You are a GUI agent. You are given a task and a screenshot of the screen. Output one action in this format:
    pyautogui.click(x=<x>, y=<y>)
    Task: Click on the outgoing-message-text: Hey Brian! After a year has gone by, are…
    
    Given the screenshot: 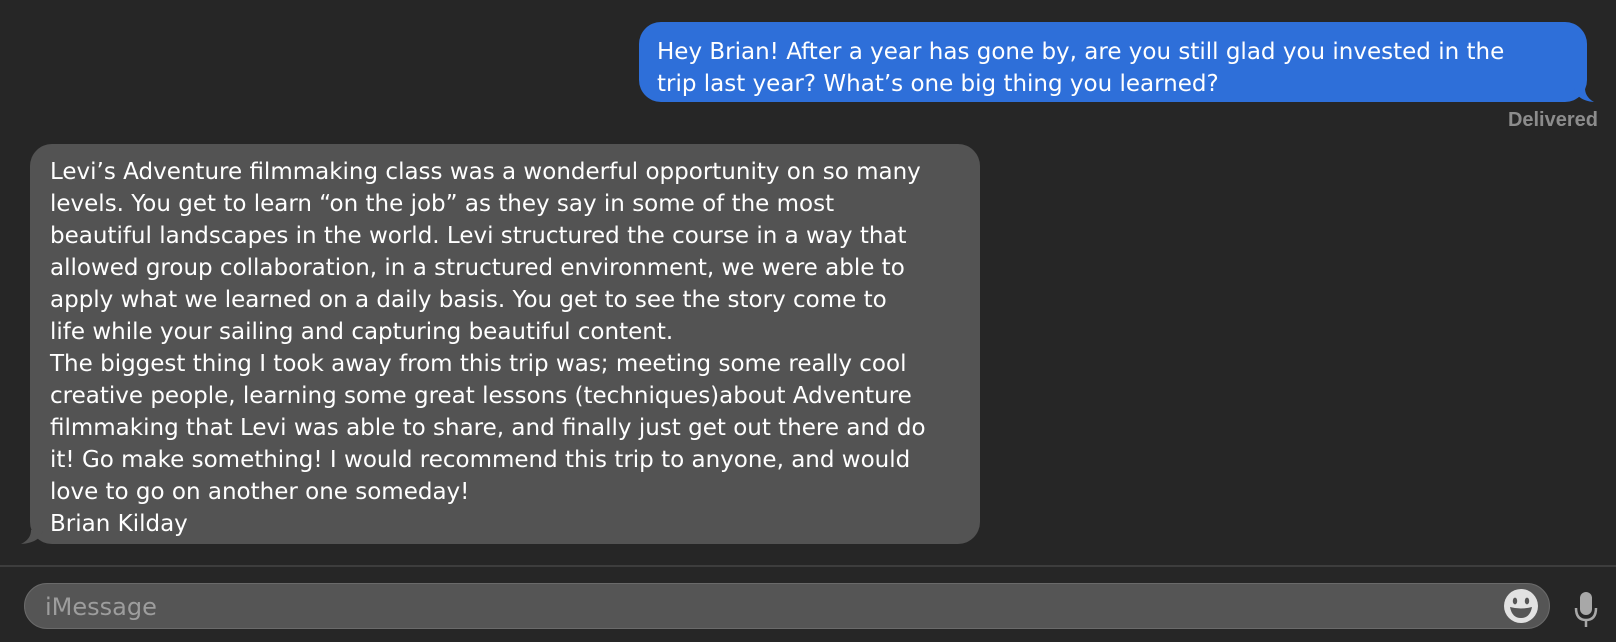 What is the action you would take?
    pyautogui.click(x=1081, y=68)
    